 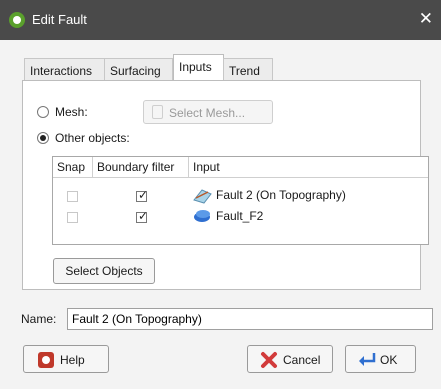 I want to click on tab-interactions: Interactions, so click(x=64, y=70).